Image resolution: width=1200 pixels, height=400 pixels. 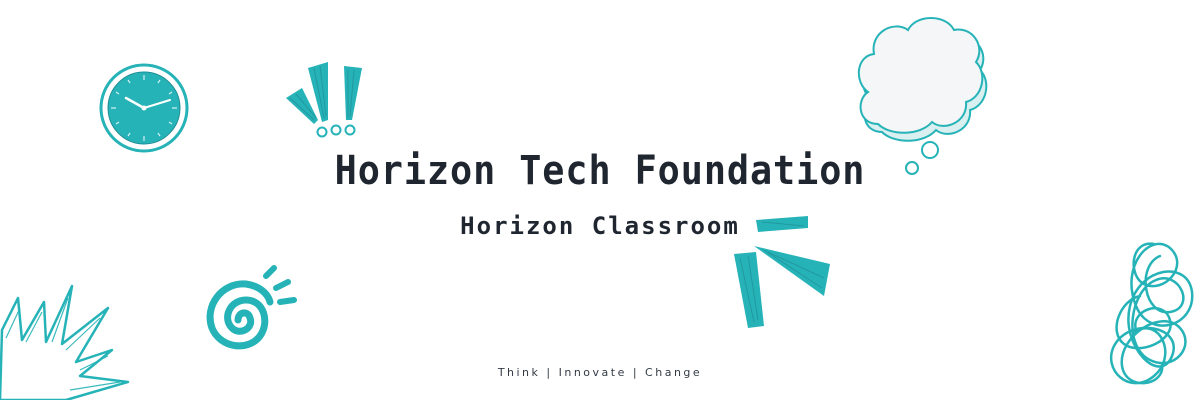 I want to click on exclamation-marks-icon, so click(x=324, y=100).